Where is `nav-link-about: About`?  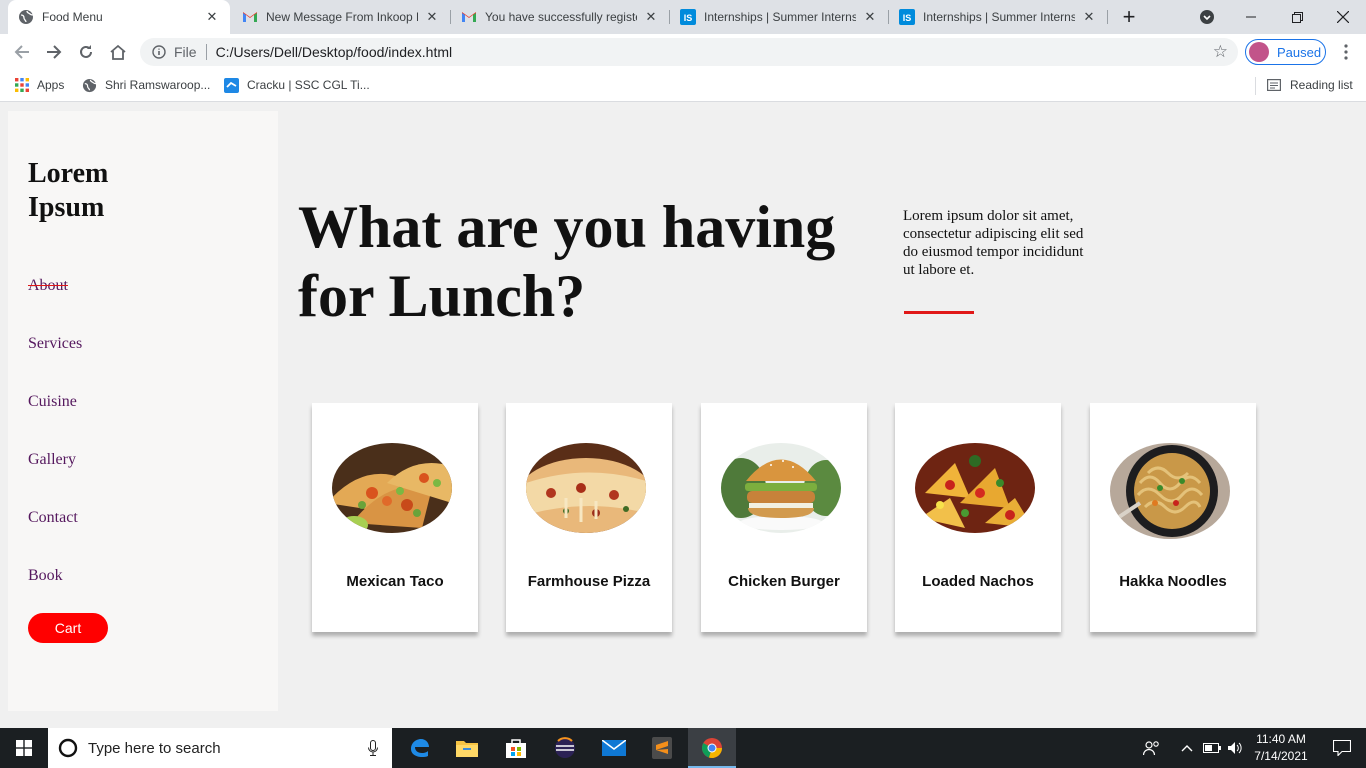
nav-link-about: About is located at coordinates (48, 286).